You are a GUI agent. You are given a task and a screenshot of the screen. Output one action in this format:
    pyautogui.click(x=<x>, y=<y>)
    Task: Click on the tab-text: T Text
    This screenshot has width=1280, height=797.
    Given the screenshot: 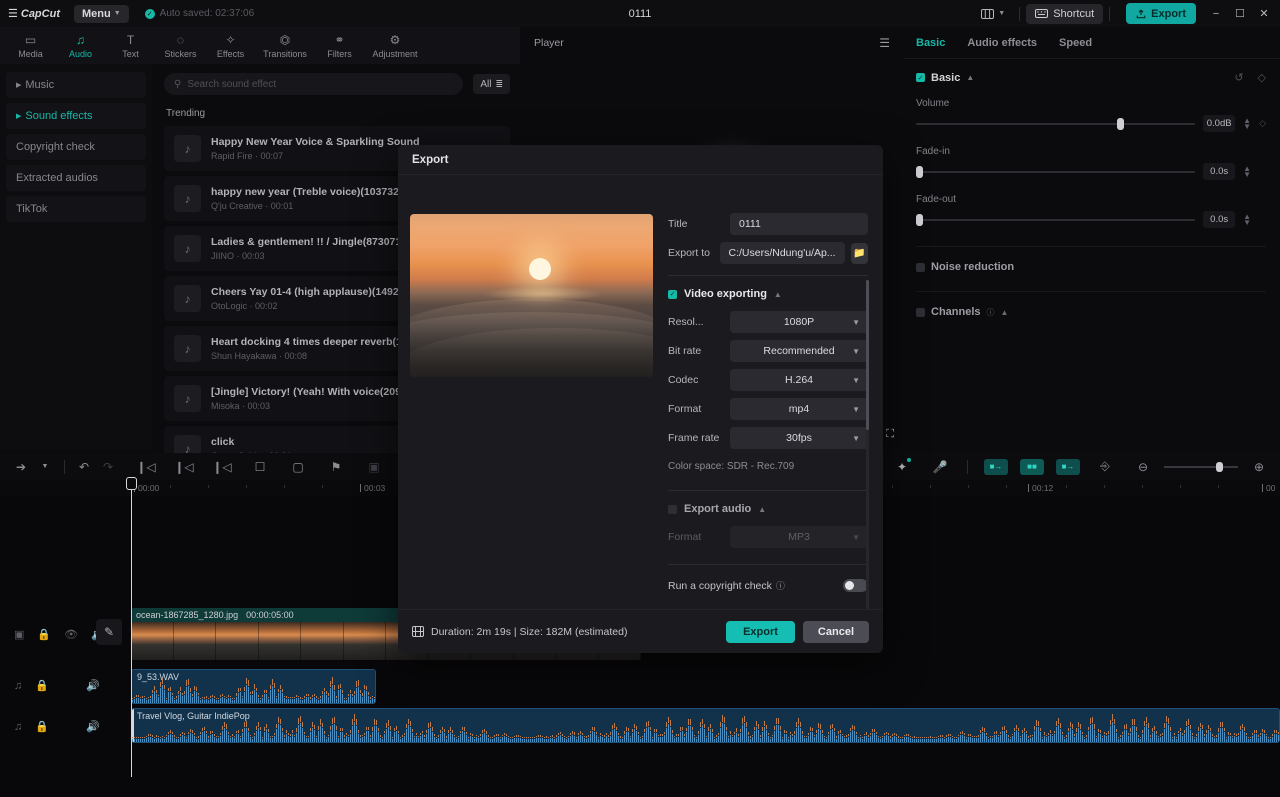 What is the action you would take?
    pyautogui.click(x=130, y=45)
    